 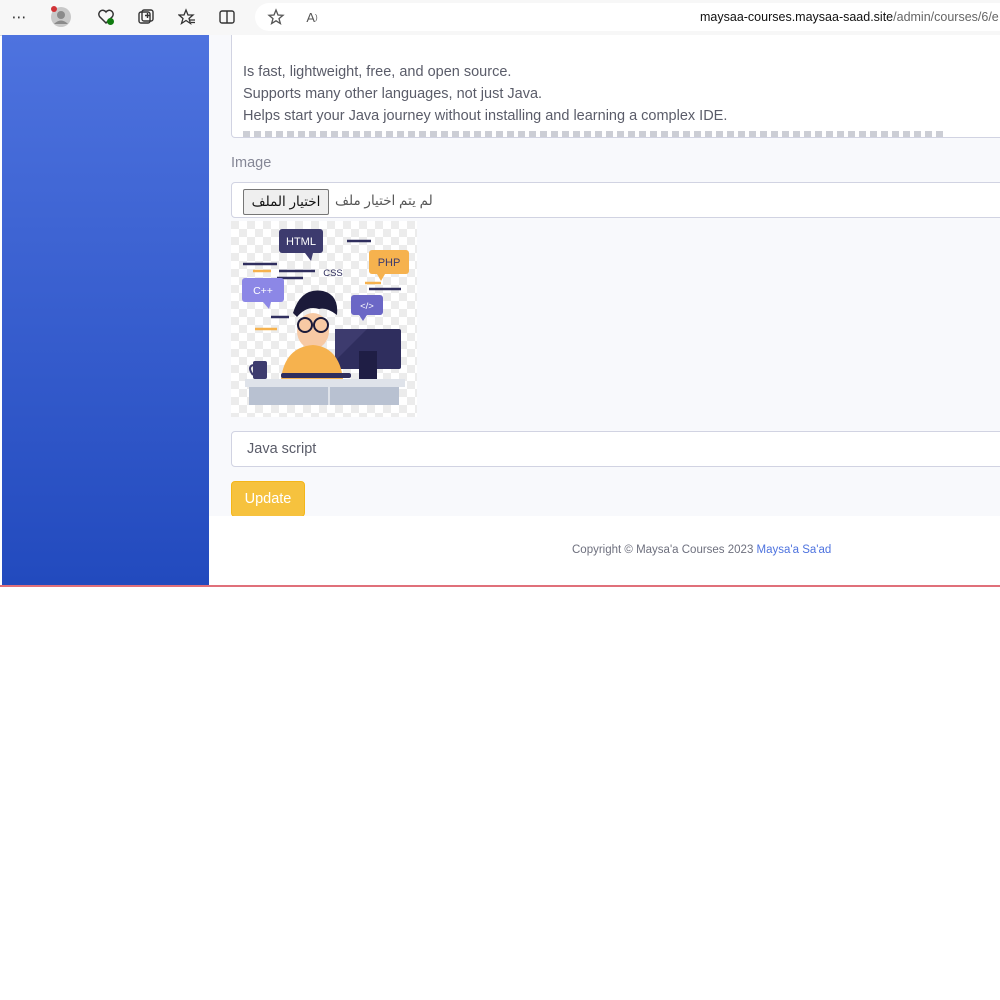 I want to click on course-title-input: Java script, so click(x=615, y=449).